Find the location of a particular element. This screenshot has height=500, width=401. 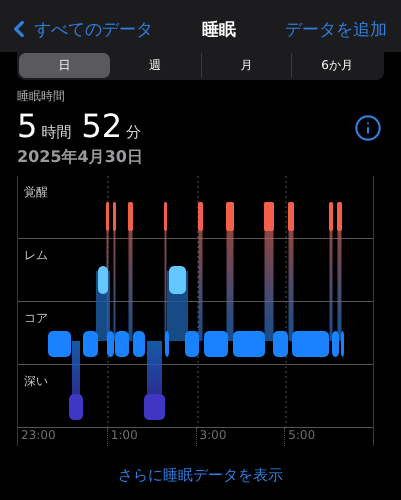

minutes-value: 52 is located at coordinates (101, 126).